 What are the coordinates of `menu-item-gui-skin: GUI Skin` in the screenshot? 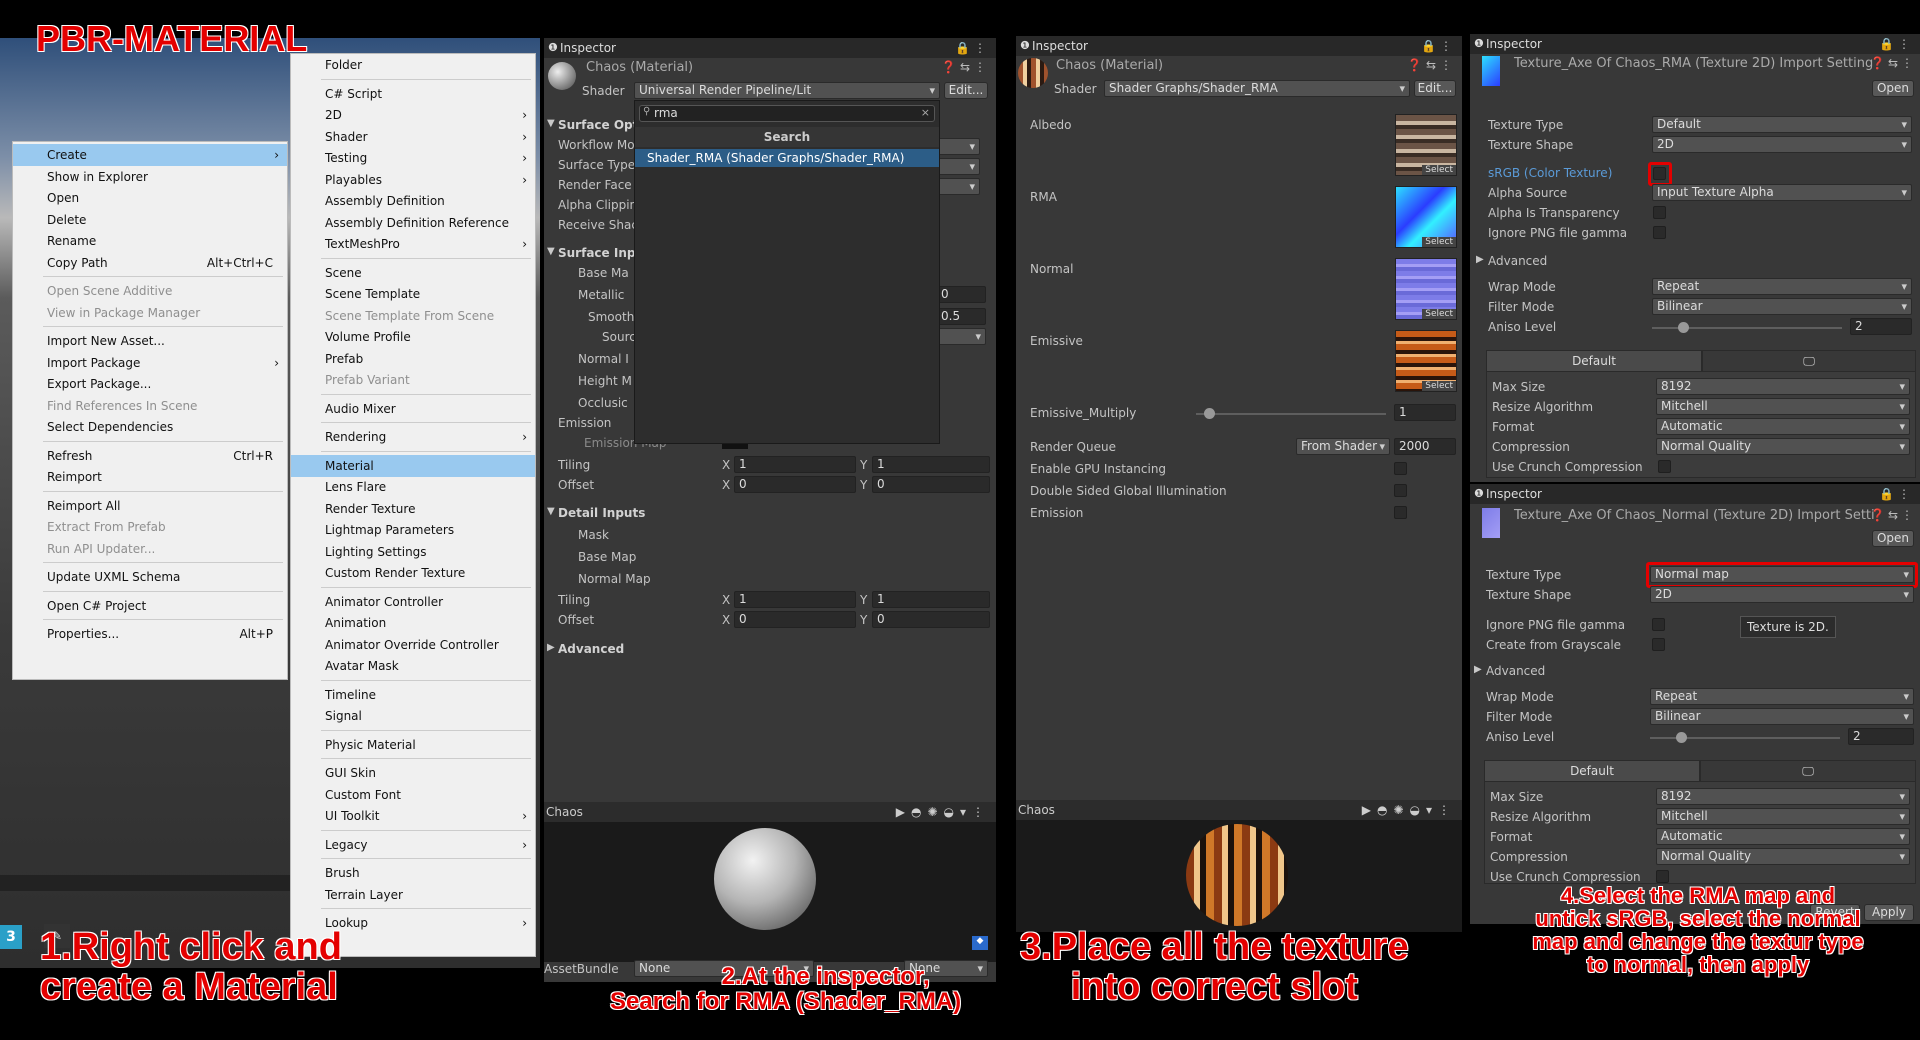 It's located at (413, 773).